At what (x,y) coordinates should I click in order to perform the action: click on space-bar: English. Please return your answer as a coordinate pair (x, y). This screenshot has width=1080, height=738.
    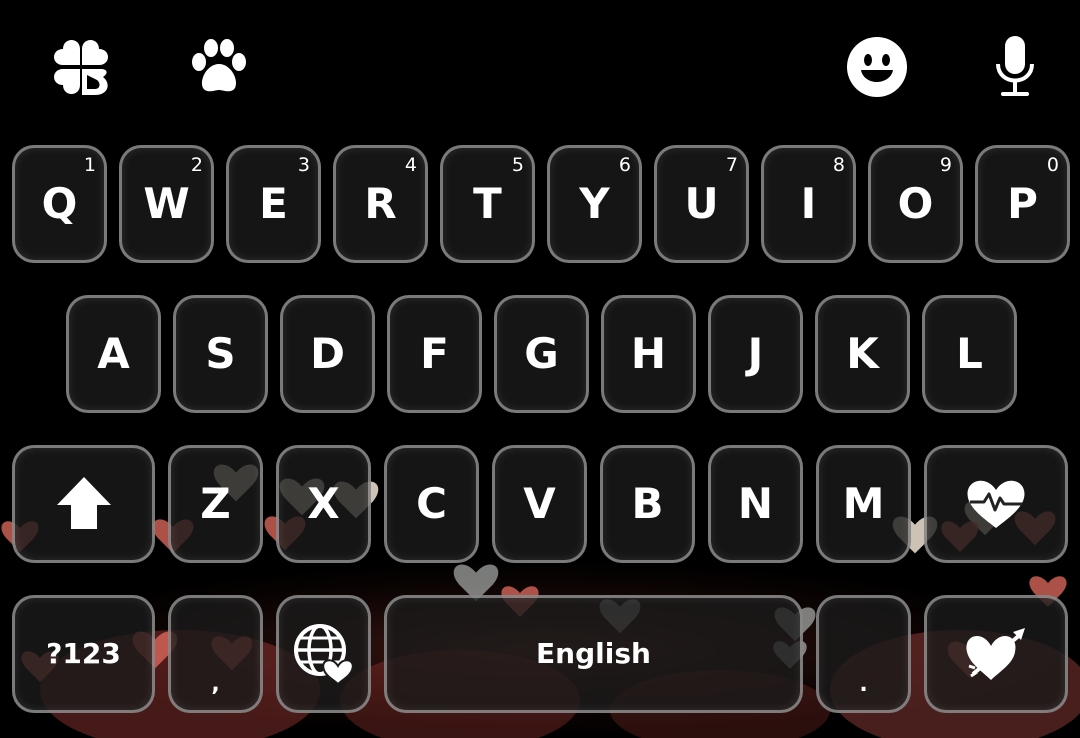
    Looking at the image, I should click on (593, 654).